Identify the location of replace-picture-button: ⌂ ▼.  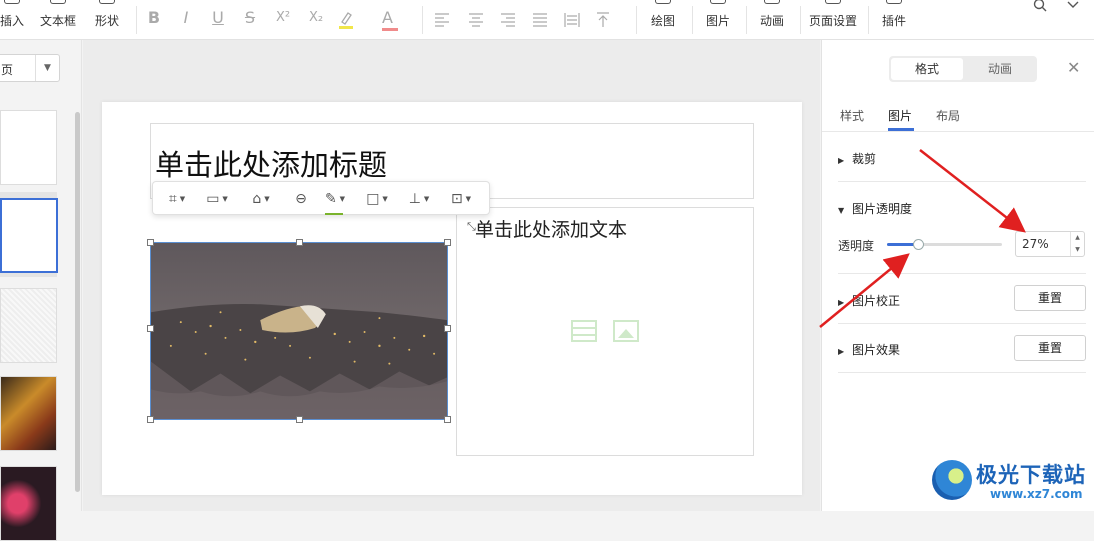
(261, 199).